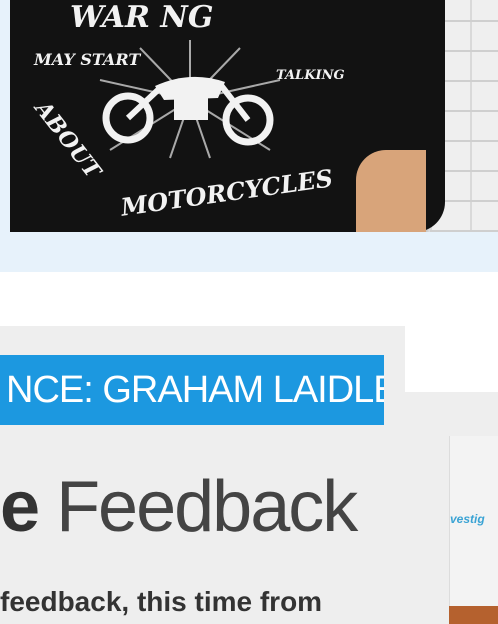 The height and width of the screenshot is (624, 498). Describe the element at coordinates (87, 59) in the screenshot. I see `shirt-text-may-start: MAY START` at that location.